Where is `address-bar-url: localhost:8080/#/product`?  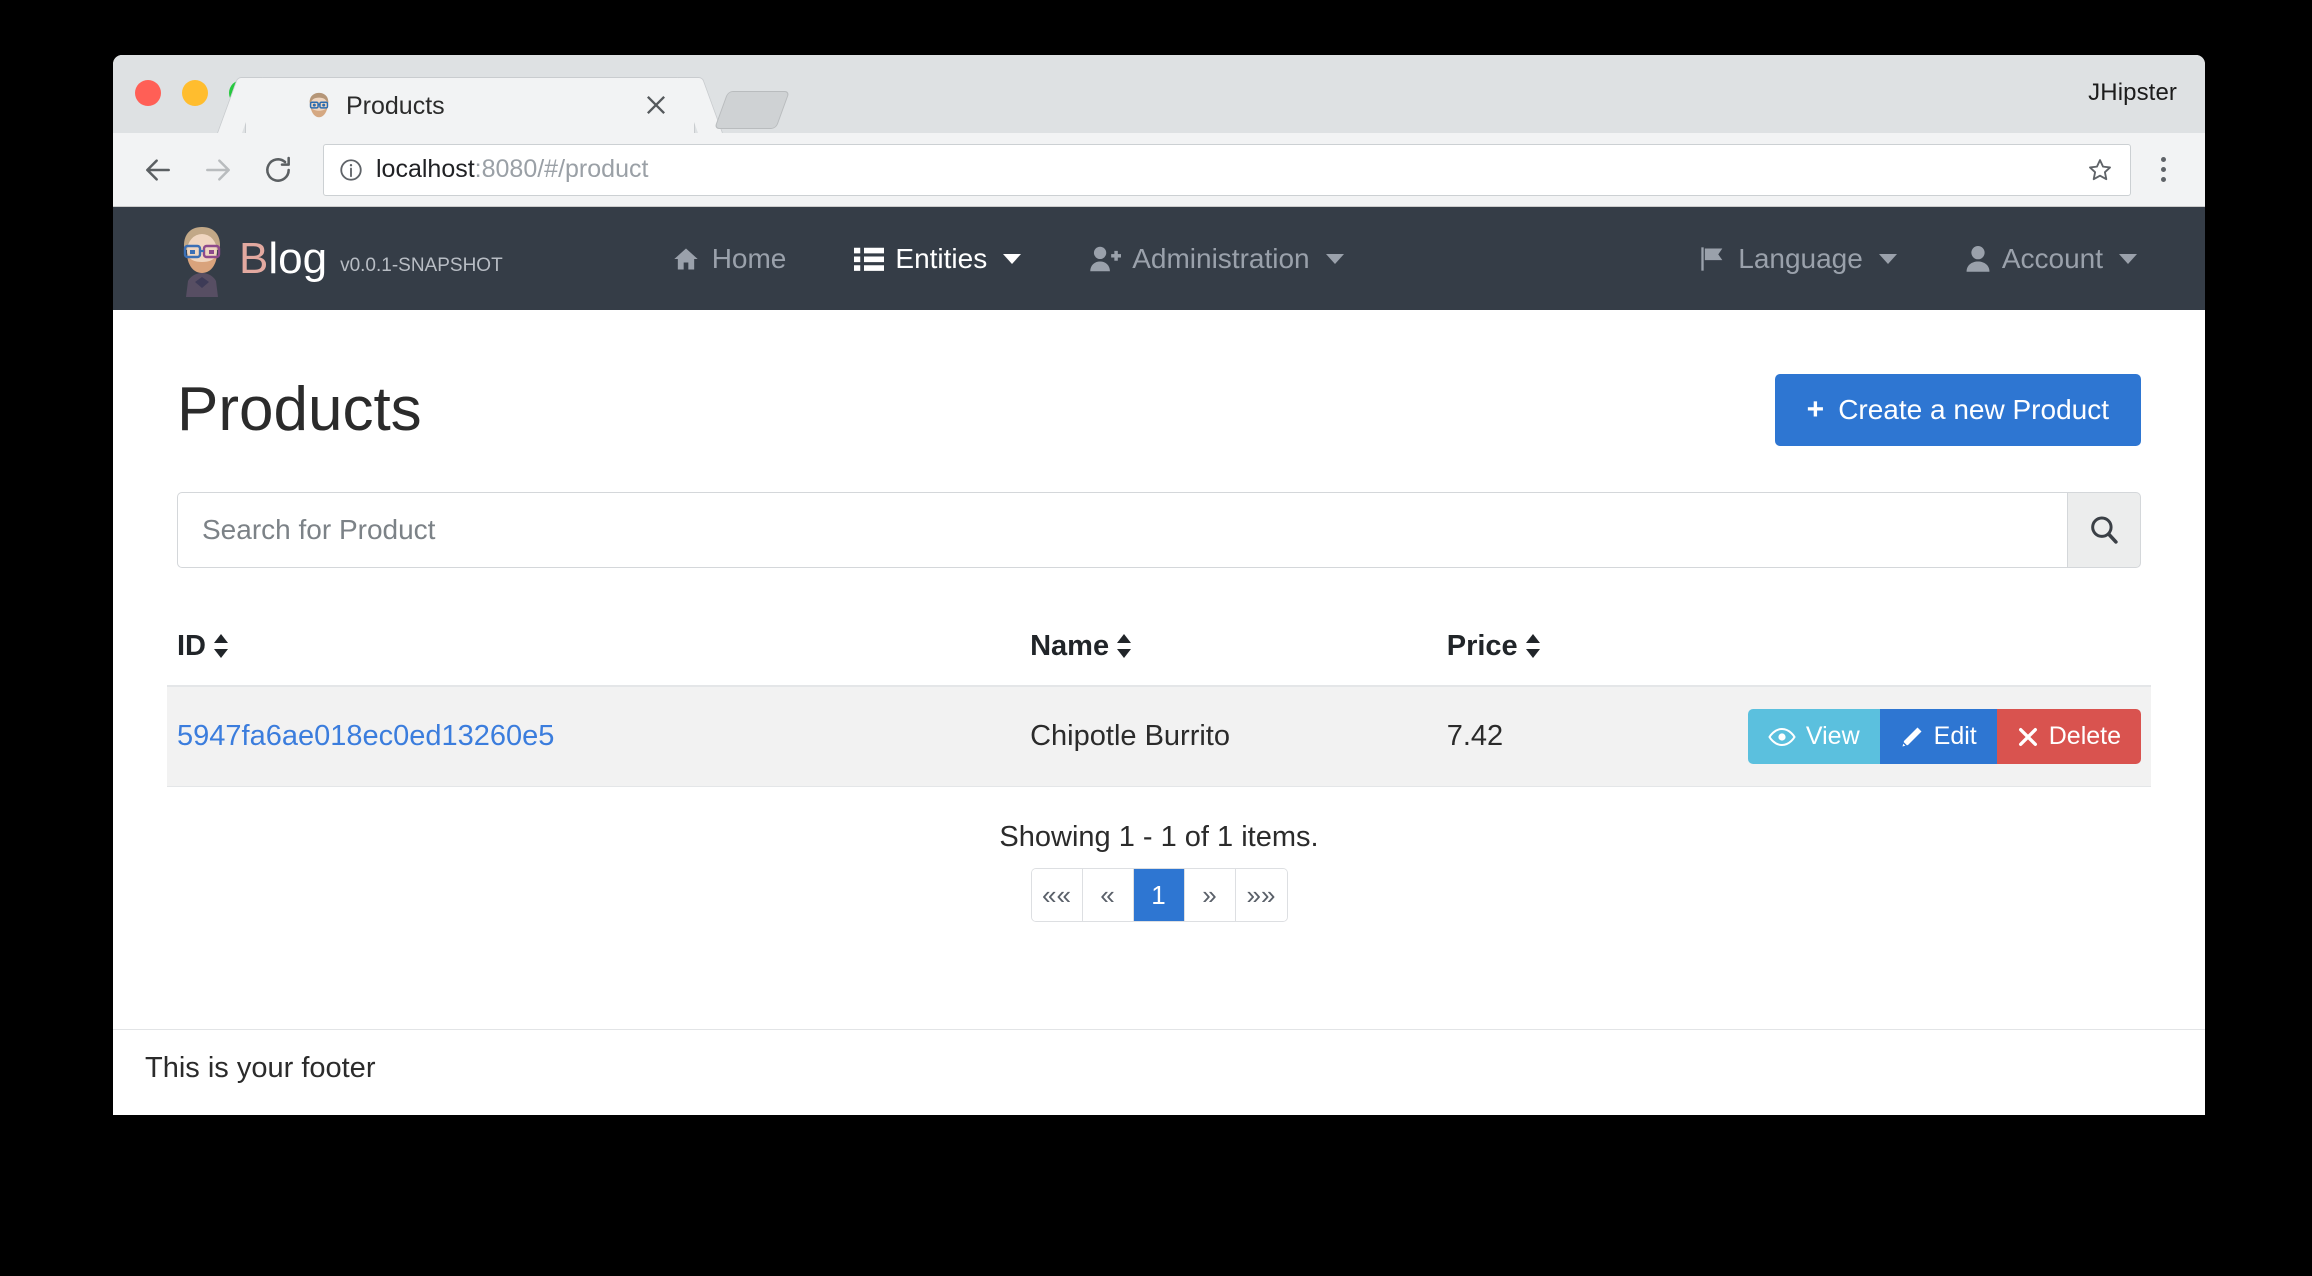
address-bar-url: localhost:8080/#/product is located at coordinates (512, 169).